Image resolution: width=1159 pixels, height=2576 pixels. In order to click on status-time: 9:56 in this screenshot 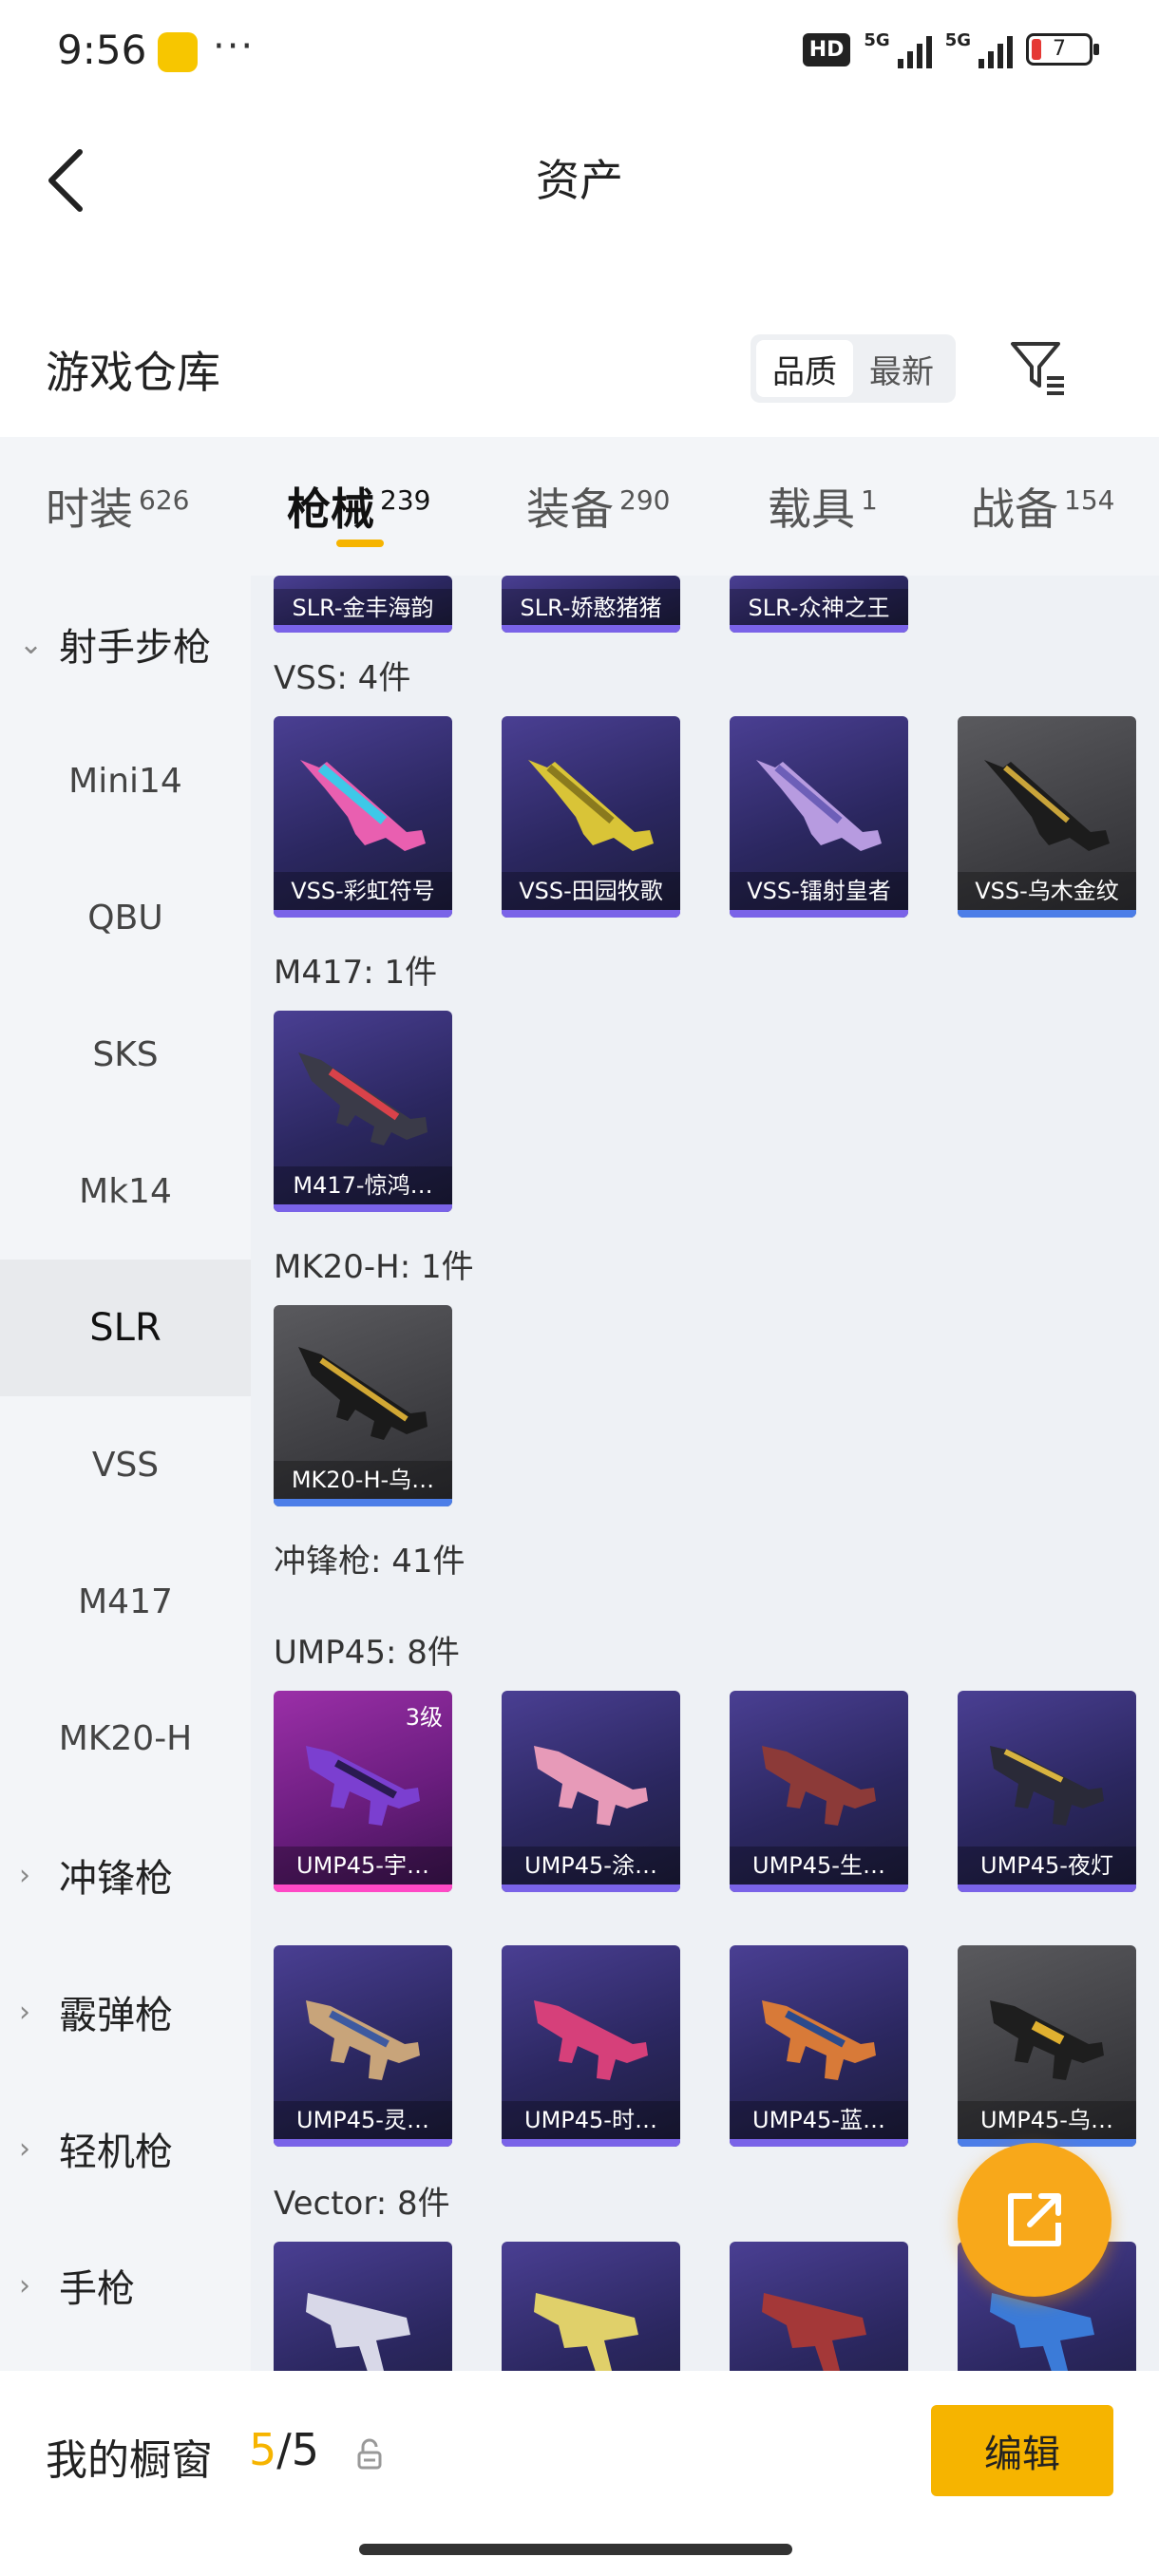, I will do `click(102, 50)`.